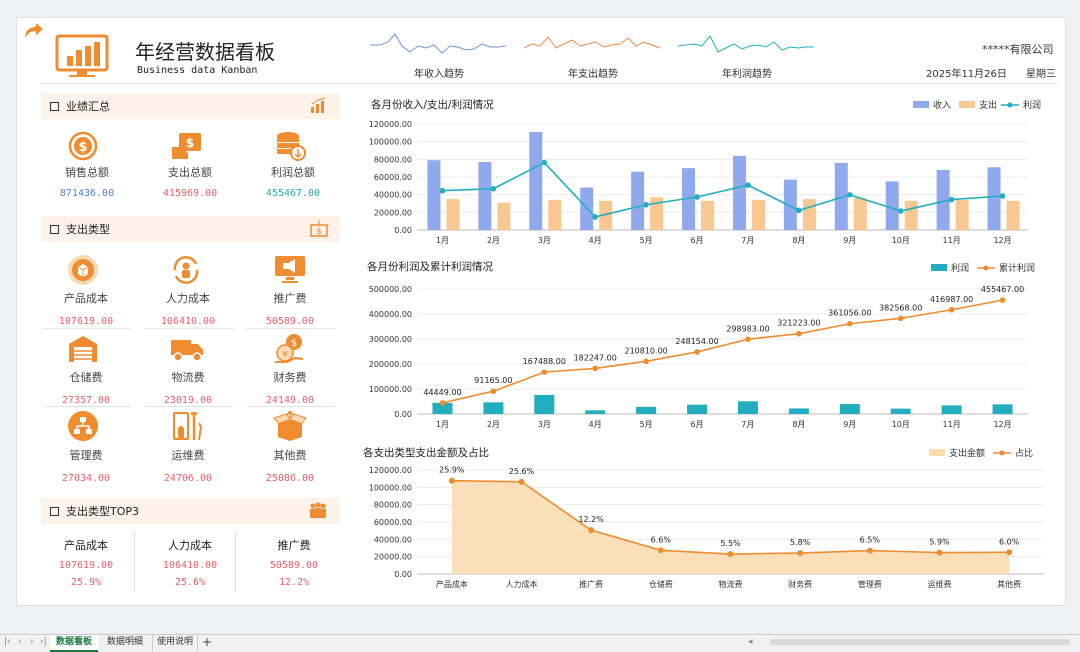  Describe the element at coordinates (426, 453) in the screenshot. I see `chart3-title: 各支出类型支出金额及占比` at that location.